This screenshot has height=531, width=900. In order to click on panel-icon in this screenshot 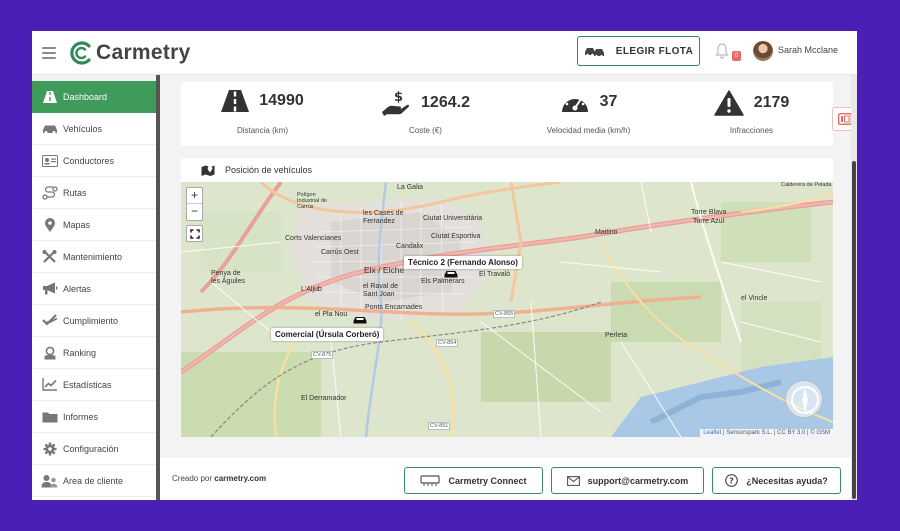, I will do `click(844, 119)`.